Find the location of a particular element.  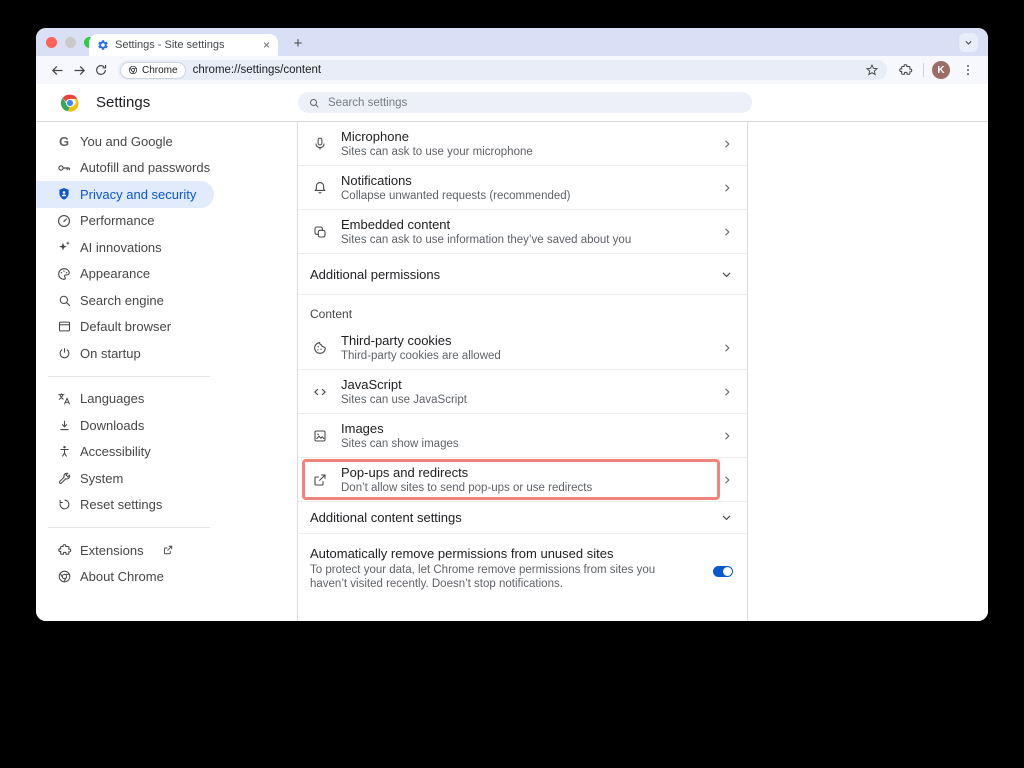

kebab-menu-icon is located at coordinates (968, 70).